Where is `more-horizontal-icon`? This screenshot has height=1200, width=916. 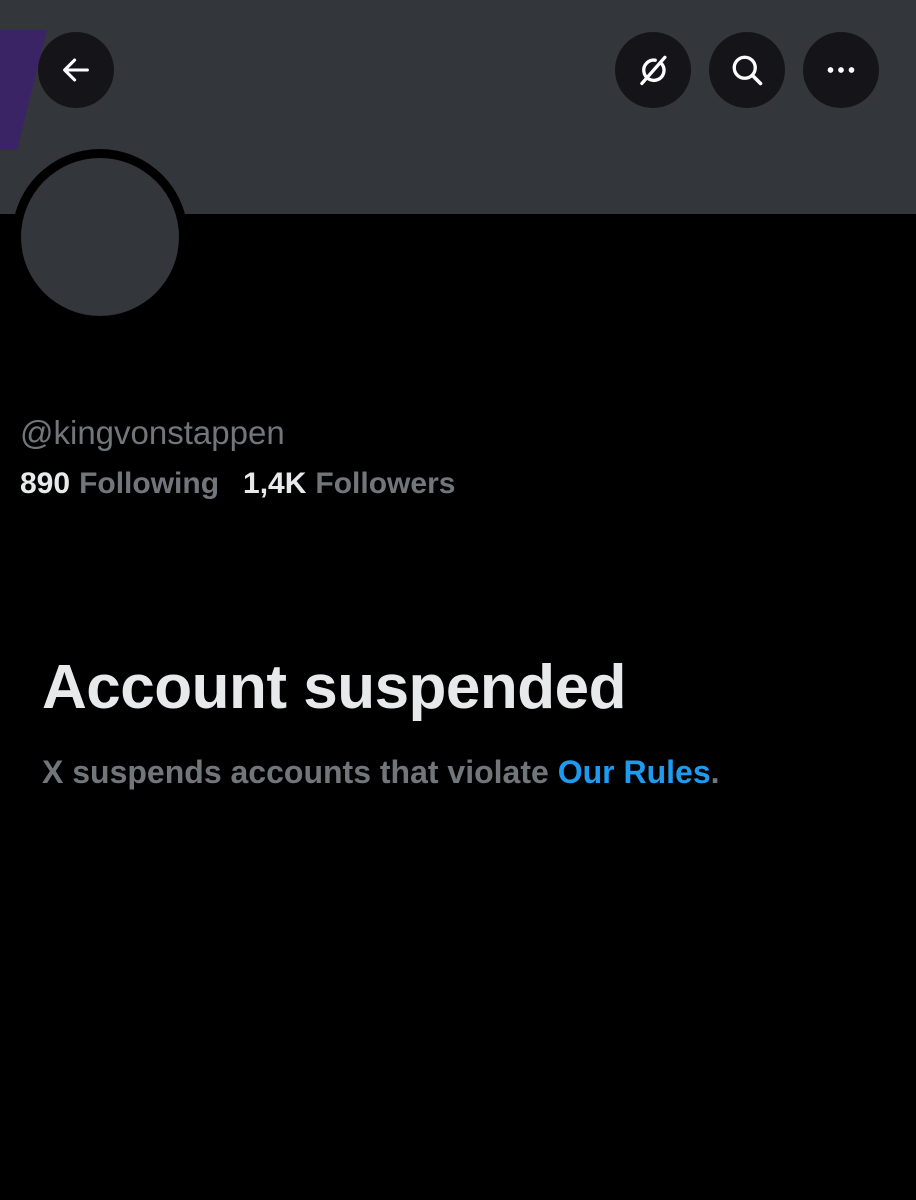
more-horizontal-icon is located at coordinates (841, 70).